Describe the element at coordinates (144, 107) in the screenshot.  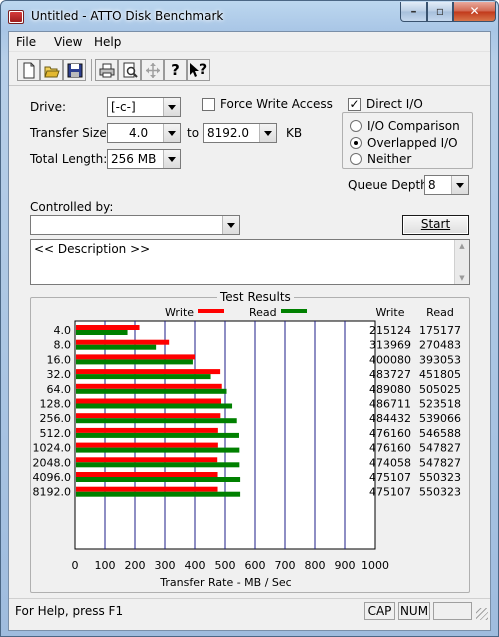
I see `drive-select: [-c-]` at that location.